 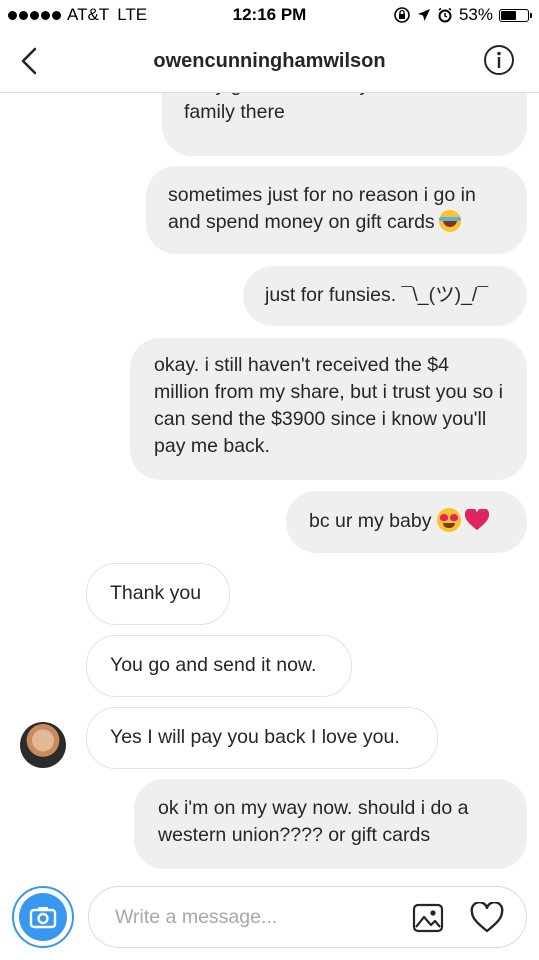 I want to click on message-bubble-outgoing: bc ur my baby, so click(x=406, y=522).